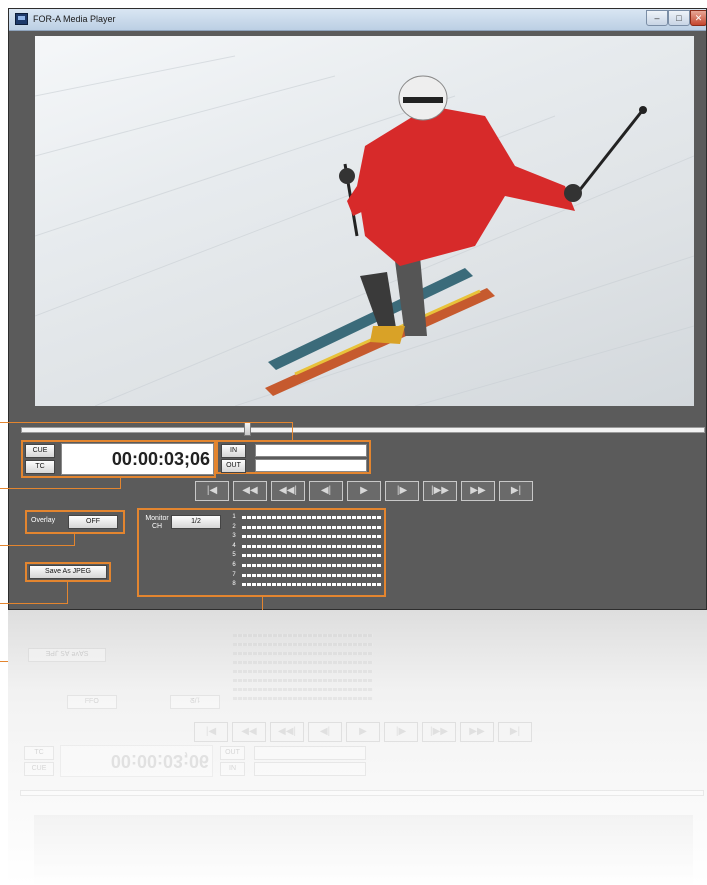 This screenshot has width=707, height=885. Describe the element at coordinates (401, 732) in the screenshot. I see `reflection-transport: |▶` at that location.